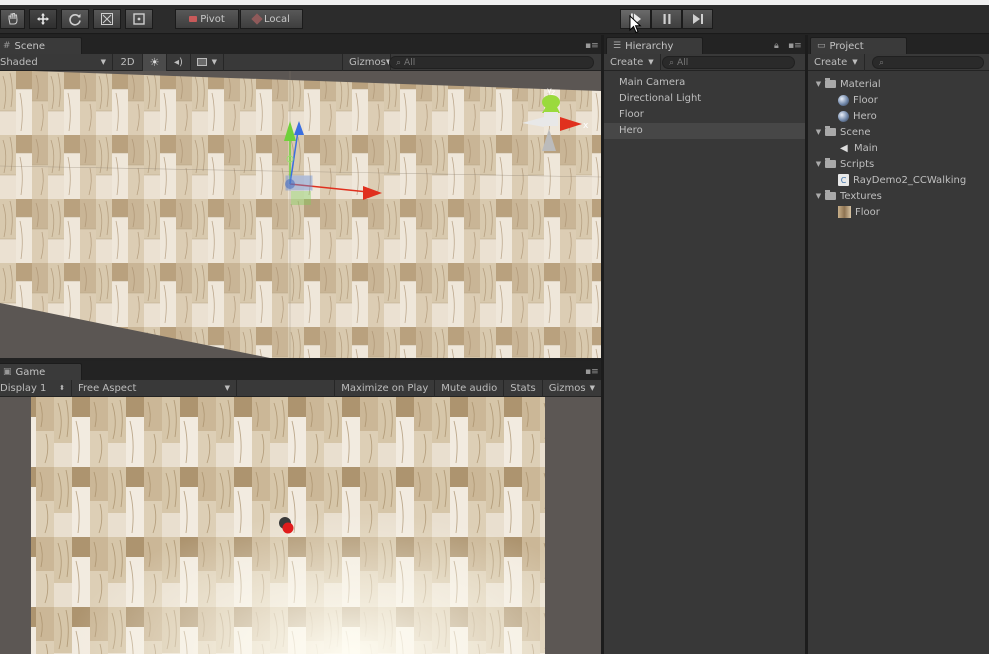 This screenshot has height=654, width=989. Describe the element at coordinates (779, 46) in the screenshot. I see `lock-icon: 🔒︎` at that location.